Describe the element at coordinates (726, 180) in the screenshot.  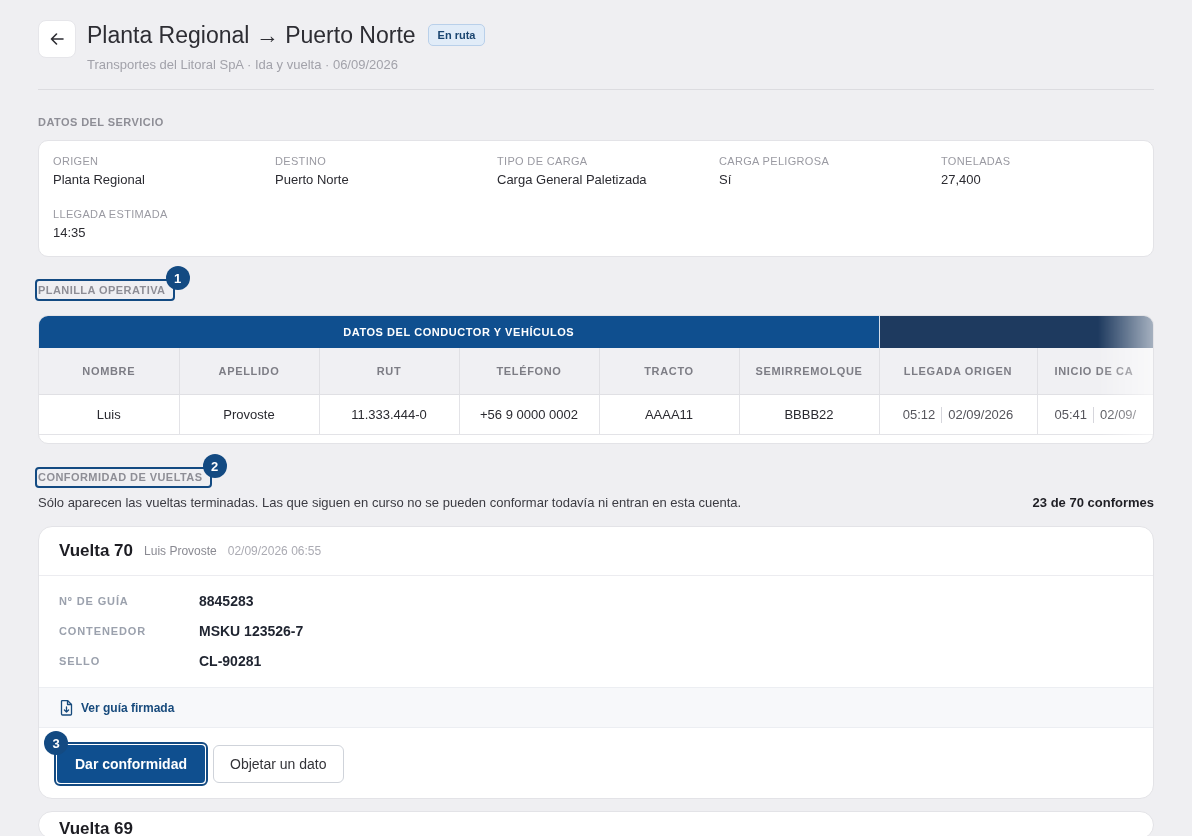
I see `field-value: Sí` at that location.